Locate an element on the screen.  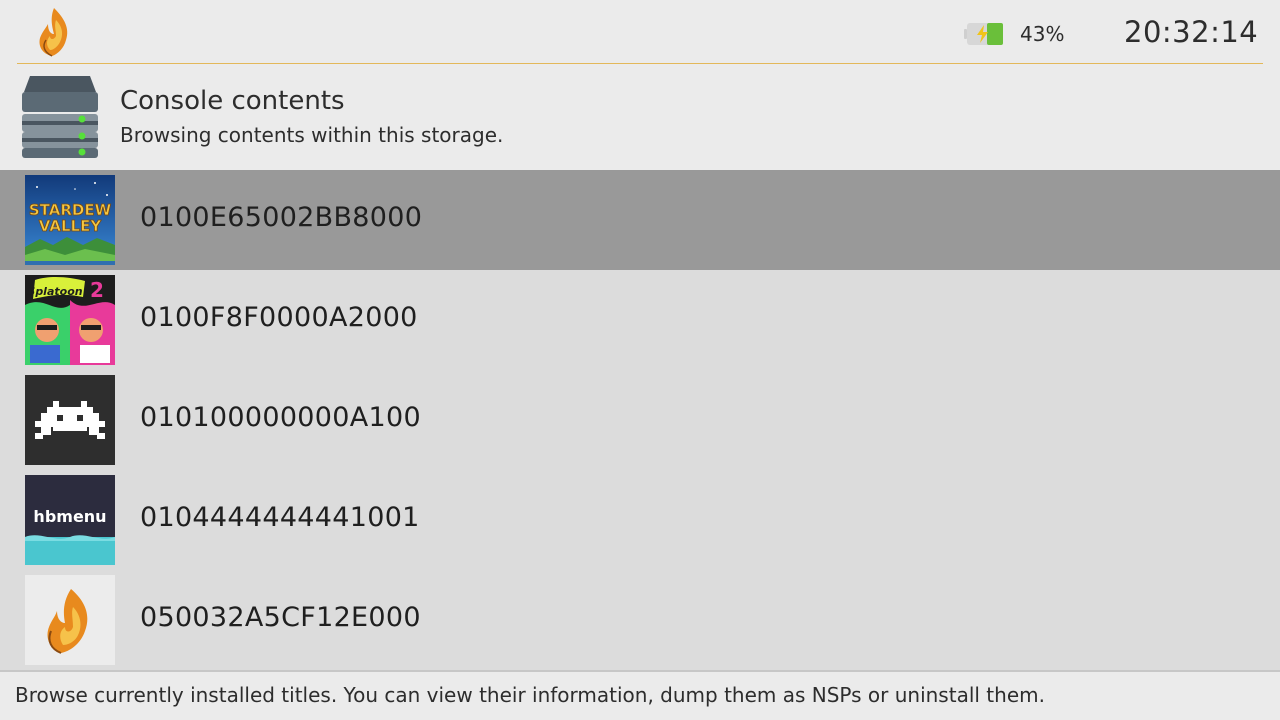
page-subtitle: Browsing contents within this storage. is located at coordinates (312, 135).